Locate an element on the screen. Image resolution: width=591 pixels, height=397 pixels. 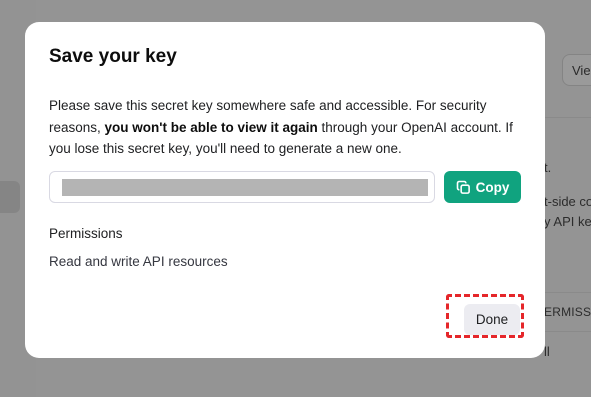
background-text: t-side co is located at coordinates (567, 201).